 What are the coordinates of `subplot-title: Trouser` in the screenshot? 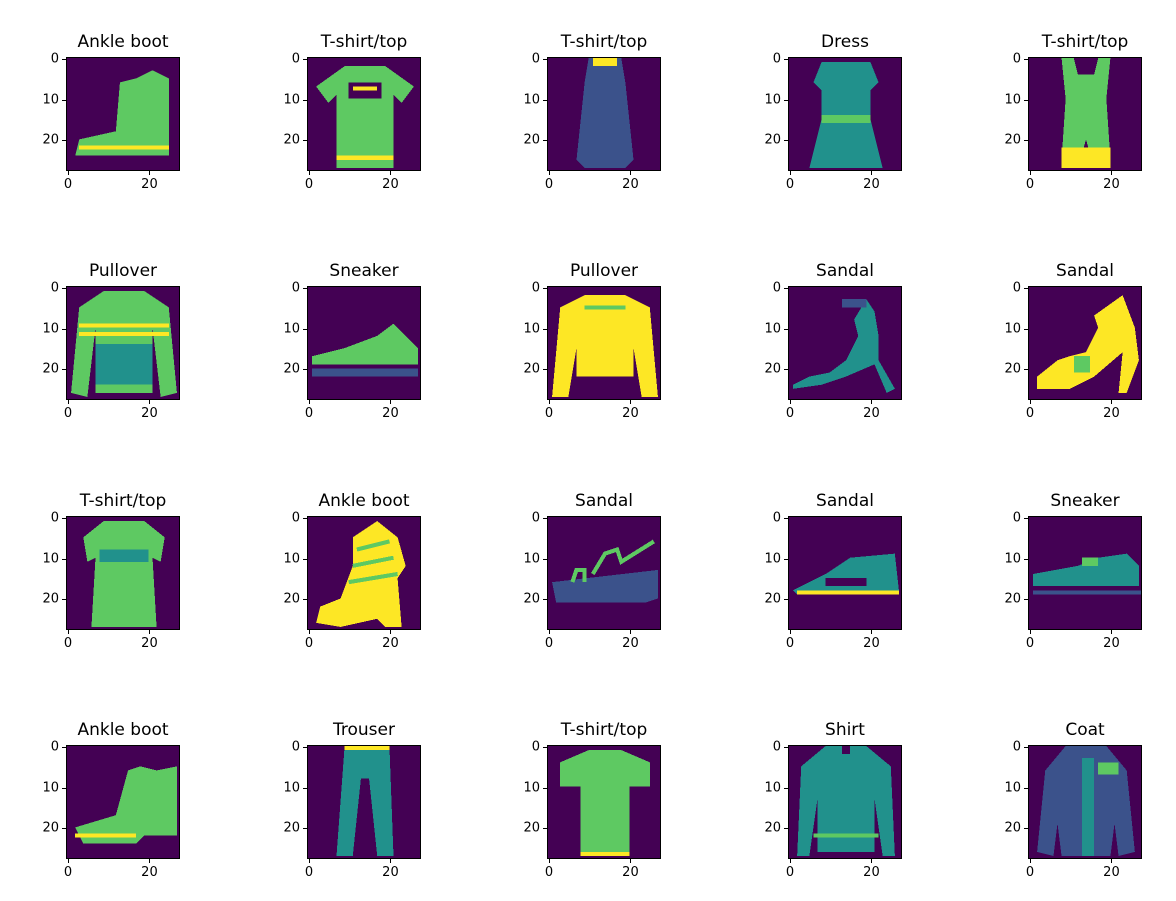 It's located at (364, 730).